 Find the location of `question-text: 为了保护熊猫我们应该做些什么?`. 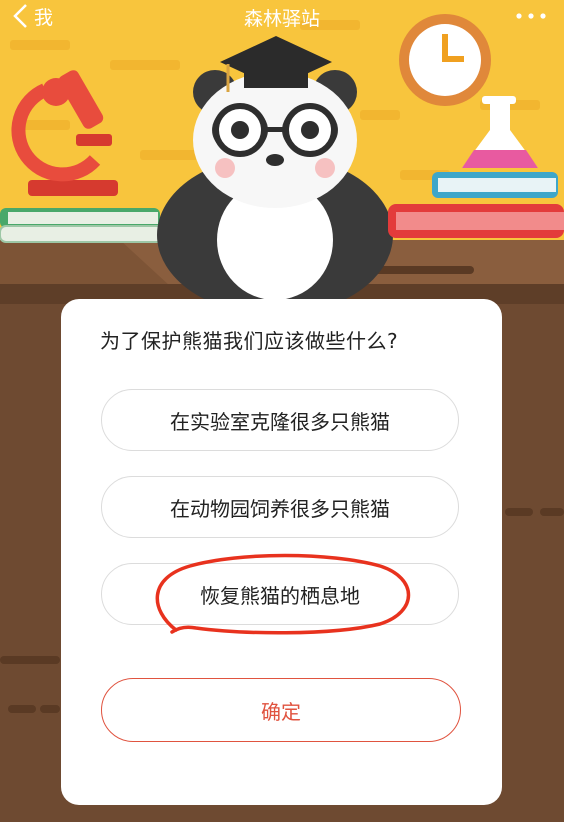

question-text: 为了保护熊猫我们应该做些什么? is located at coordinates (249, 341).